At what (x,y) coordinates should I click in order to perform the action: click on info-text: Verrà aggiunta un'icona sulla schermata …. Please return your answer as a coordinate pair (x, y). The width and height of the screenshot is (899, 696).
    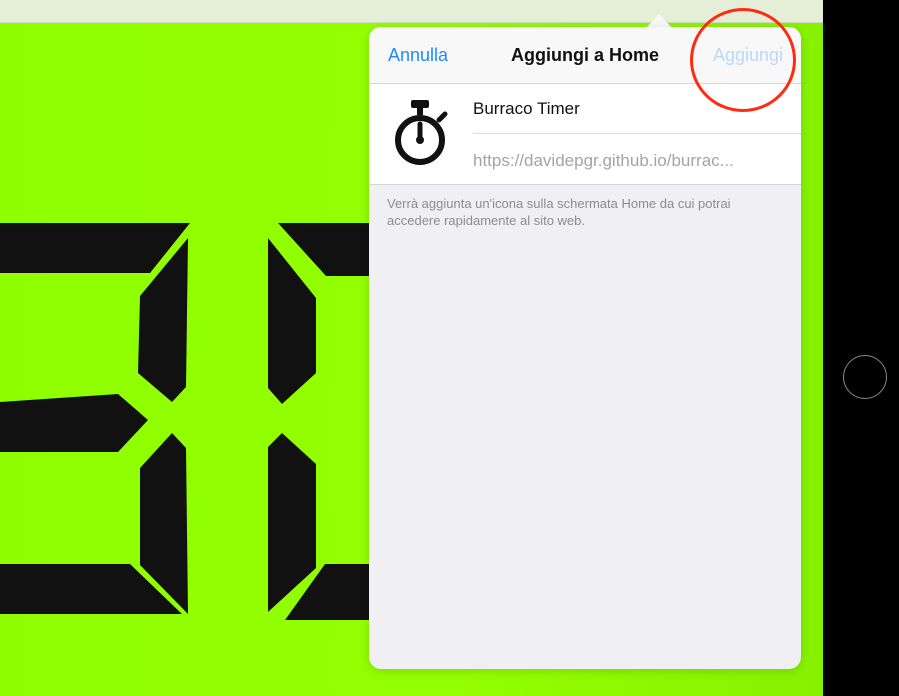
    Looking at the image, I should click on (559, 212).